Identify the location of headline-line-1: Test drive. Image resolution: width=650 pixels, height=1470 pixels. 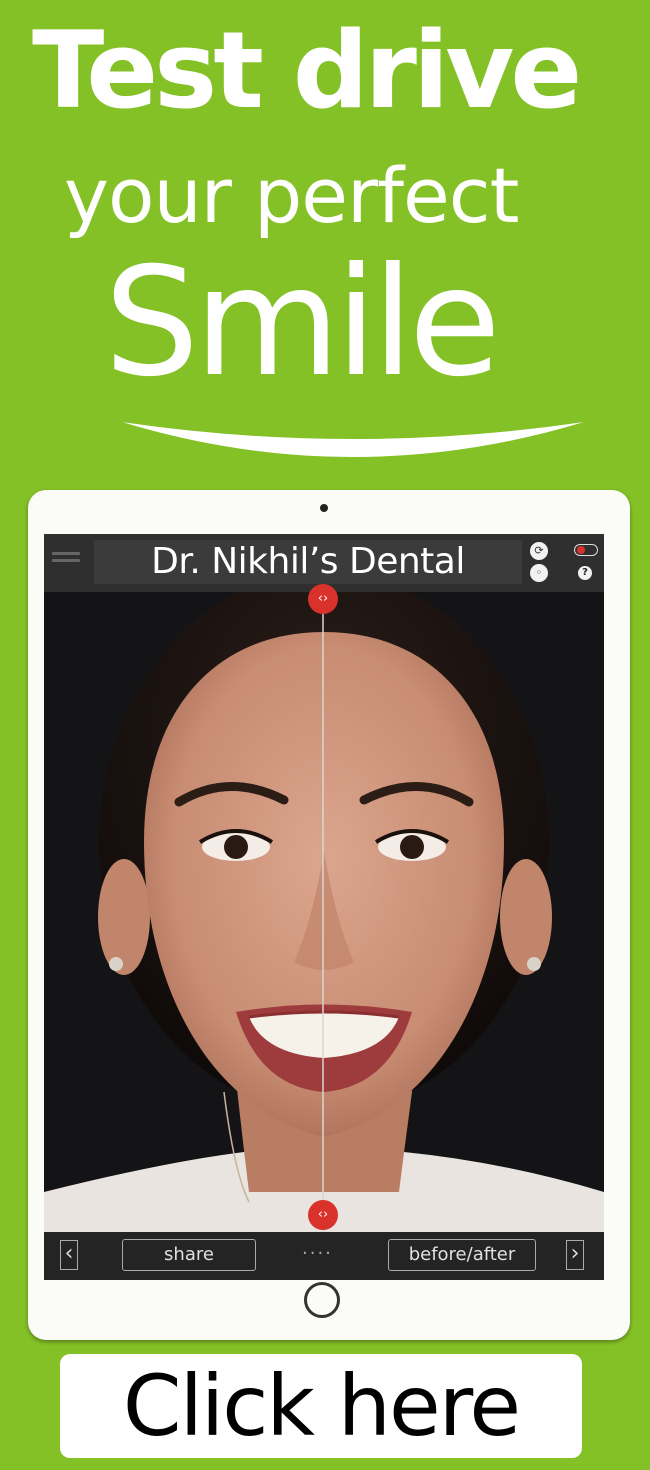
(307, 70).